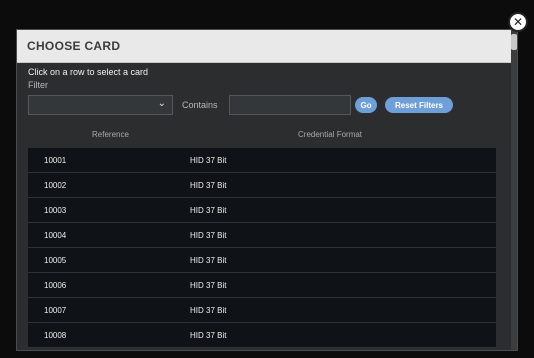  What do you see at coordinates (262, 210) in the screenshot?
I see `table-row: 10003 HID 37 Bit` at bounding box center [262, 210].